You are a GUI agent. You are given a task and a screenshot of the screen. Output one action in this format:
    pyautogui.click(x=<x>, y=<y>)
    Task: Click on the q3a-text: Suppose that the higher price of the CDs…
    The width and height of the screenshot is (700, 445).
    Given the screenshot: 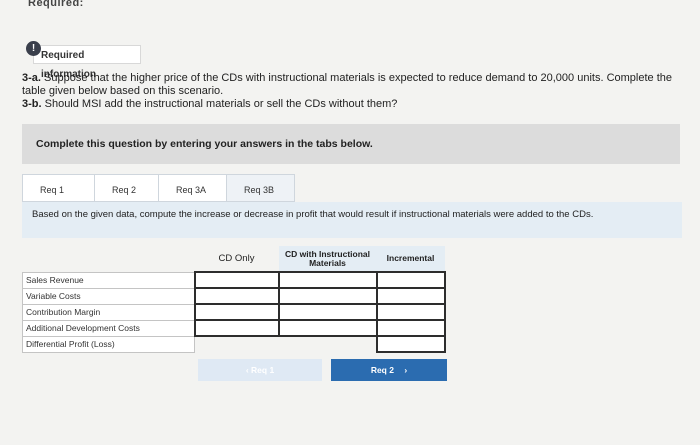 What is the action you would take?
    pyautogui.click(x=347, y=84)
    